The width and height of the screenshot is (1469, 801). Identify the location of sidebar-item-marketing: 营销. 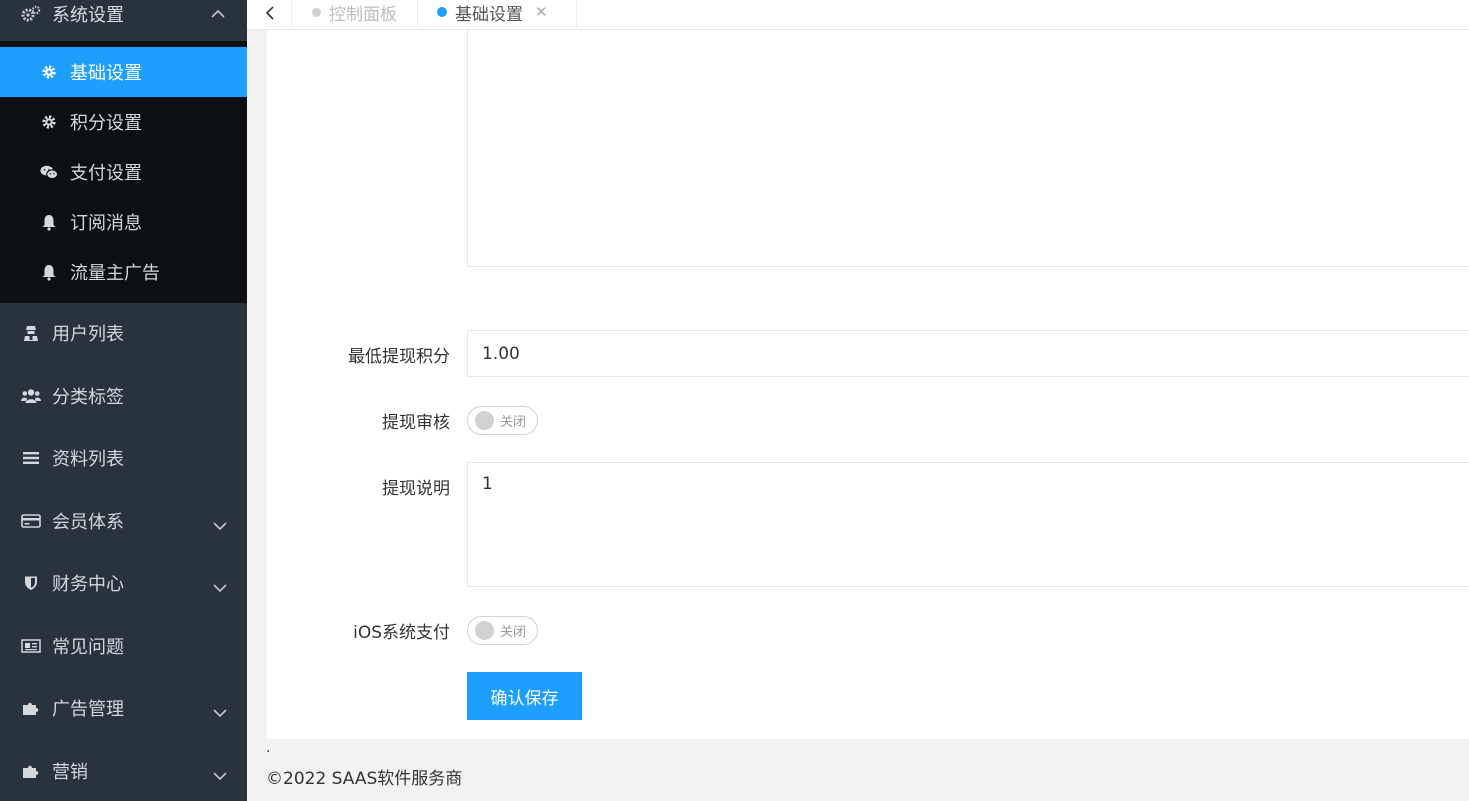
(123, 770).